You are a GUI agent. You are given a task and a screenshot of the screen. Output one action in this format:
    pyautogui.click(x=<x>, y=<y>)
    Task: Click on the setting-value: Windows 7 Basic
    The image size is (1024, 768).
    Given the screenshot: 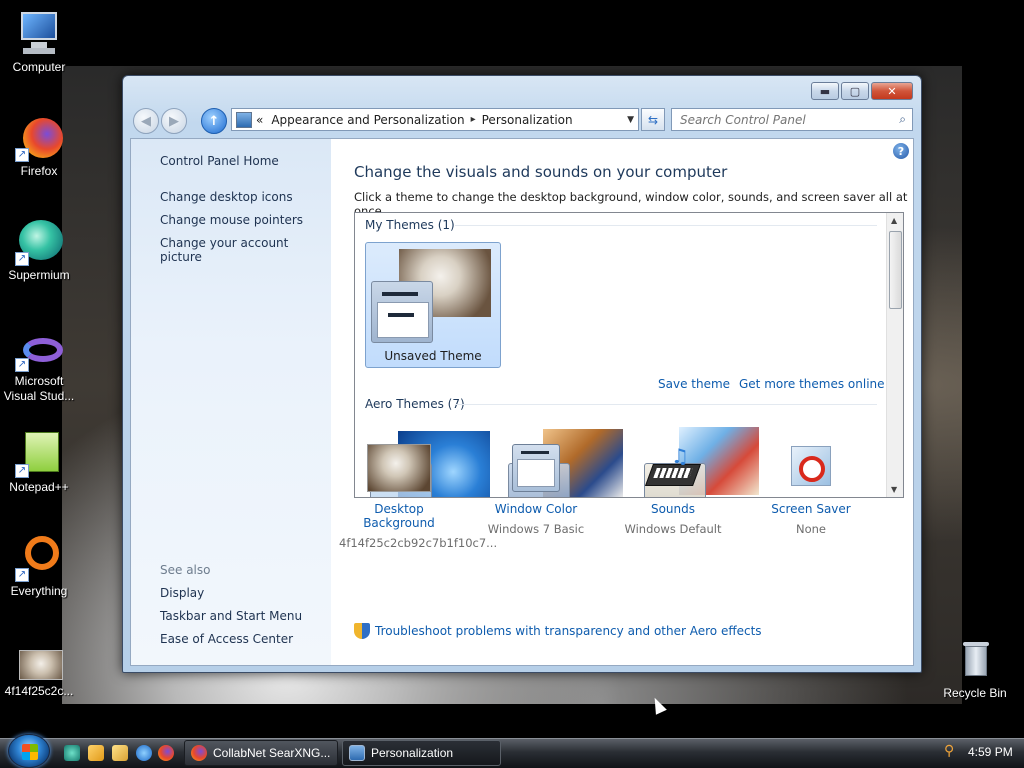 What is the action you would take?
    pyautogui.click(x=536, y=529)
    